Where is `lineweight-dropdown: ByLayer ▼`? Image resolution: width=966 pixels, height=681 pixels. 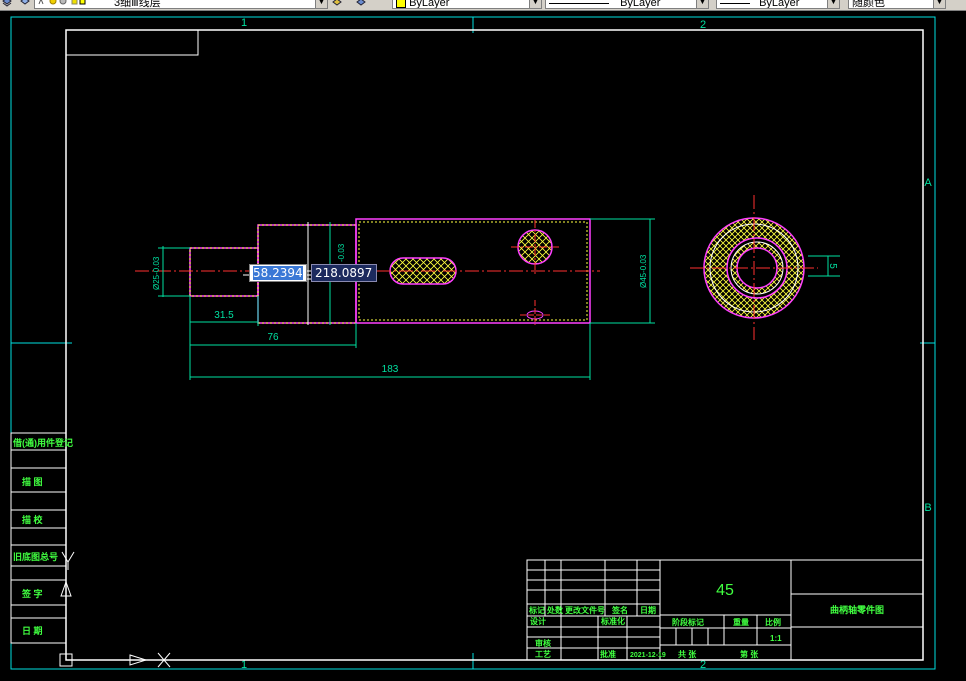
lineweight-dropdown: ByLayer ▼ is located at coordinates (778, 4).